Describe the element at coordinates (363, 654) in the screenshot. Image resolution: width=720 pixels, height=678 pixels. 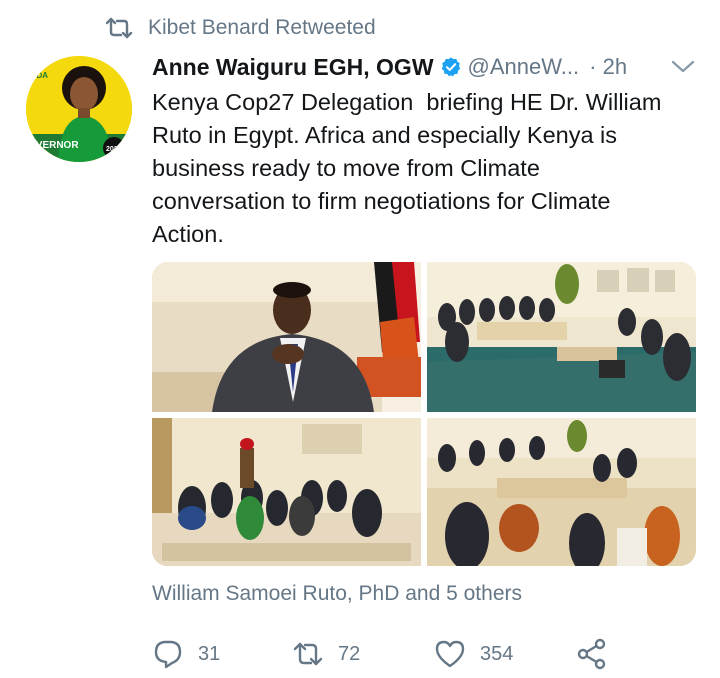
I see `retweet-button: 72` at that location.